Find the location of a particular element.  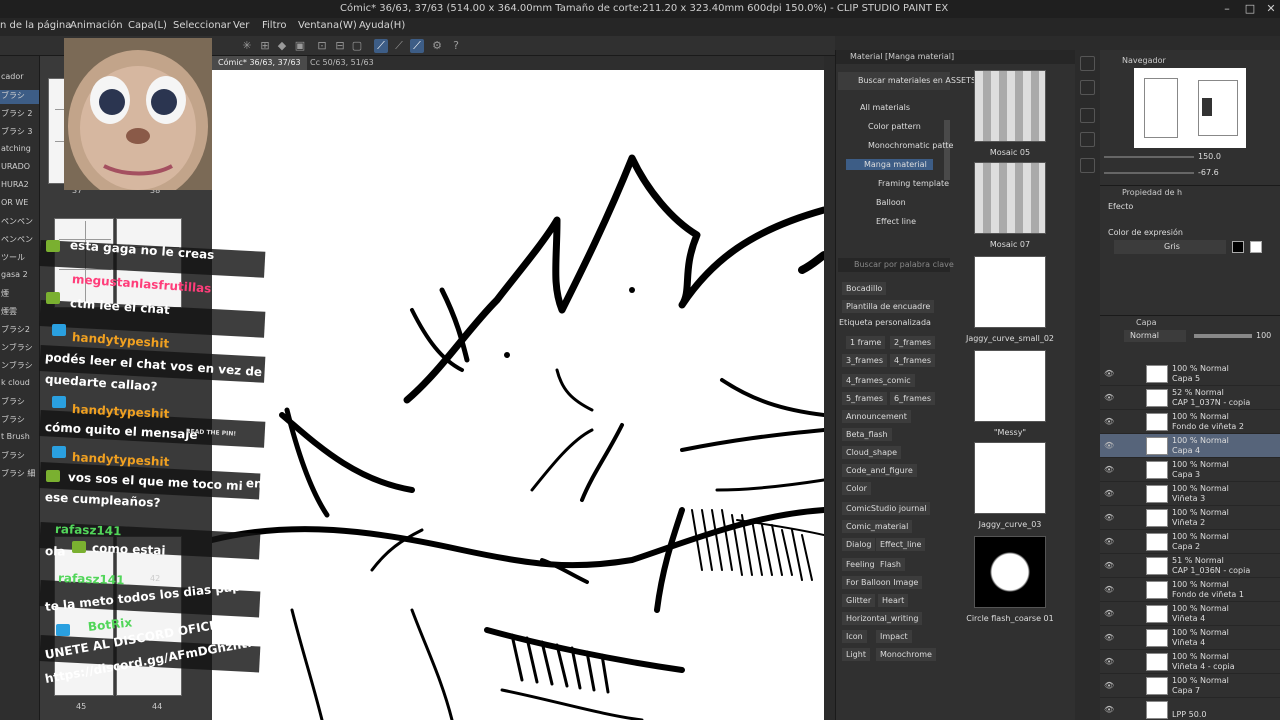

material-tree-item: Framing template is located at coordinates (907, 183).